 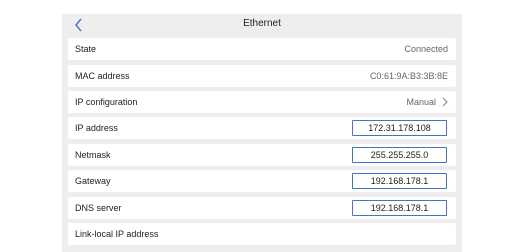 I want to click on dns-server-field, so click(x=399, y=208).